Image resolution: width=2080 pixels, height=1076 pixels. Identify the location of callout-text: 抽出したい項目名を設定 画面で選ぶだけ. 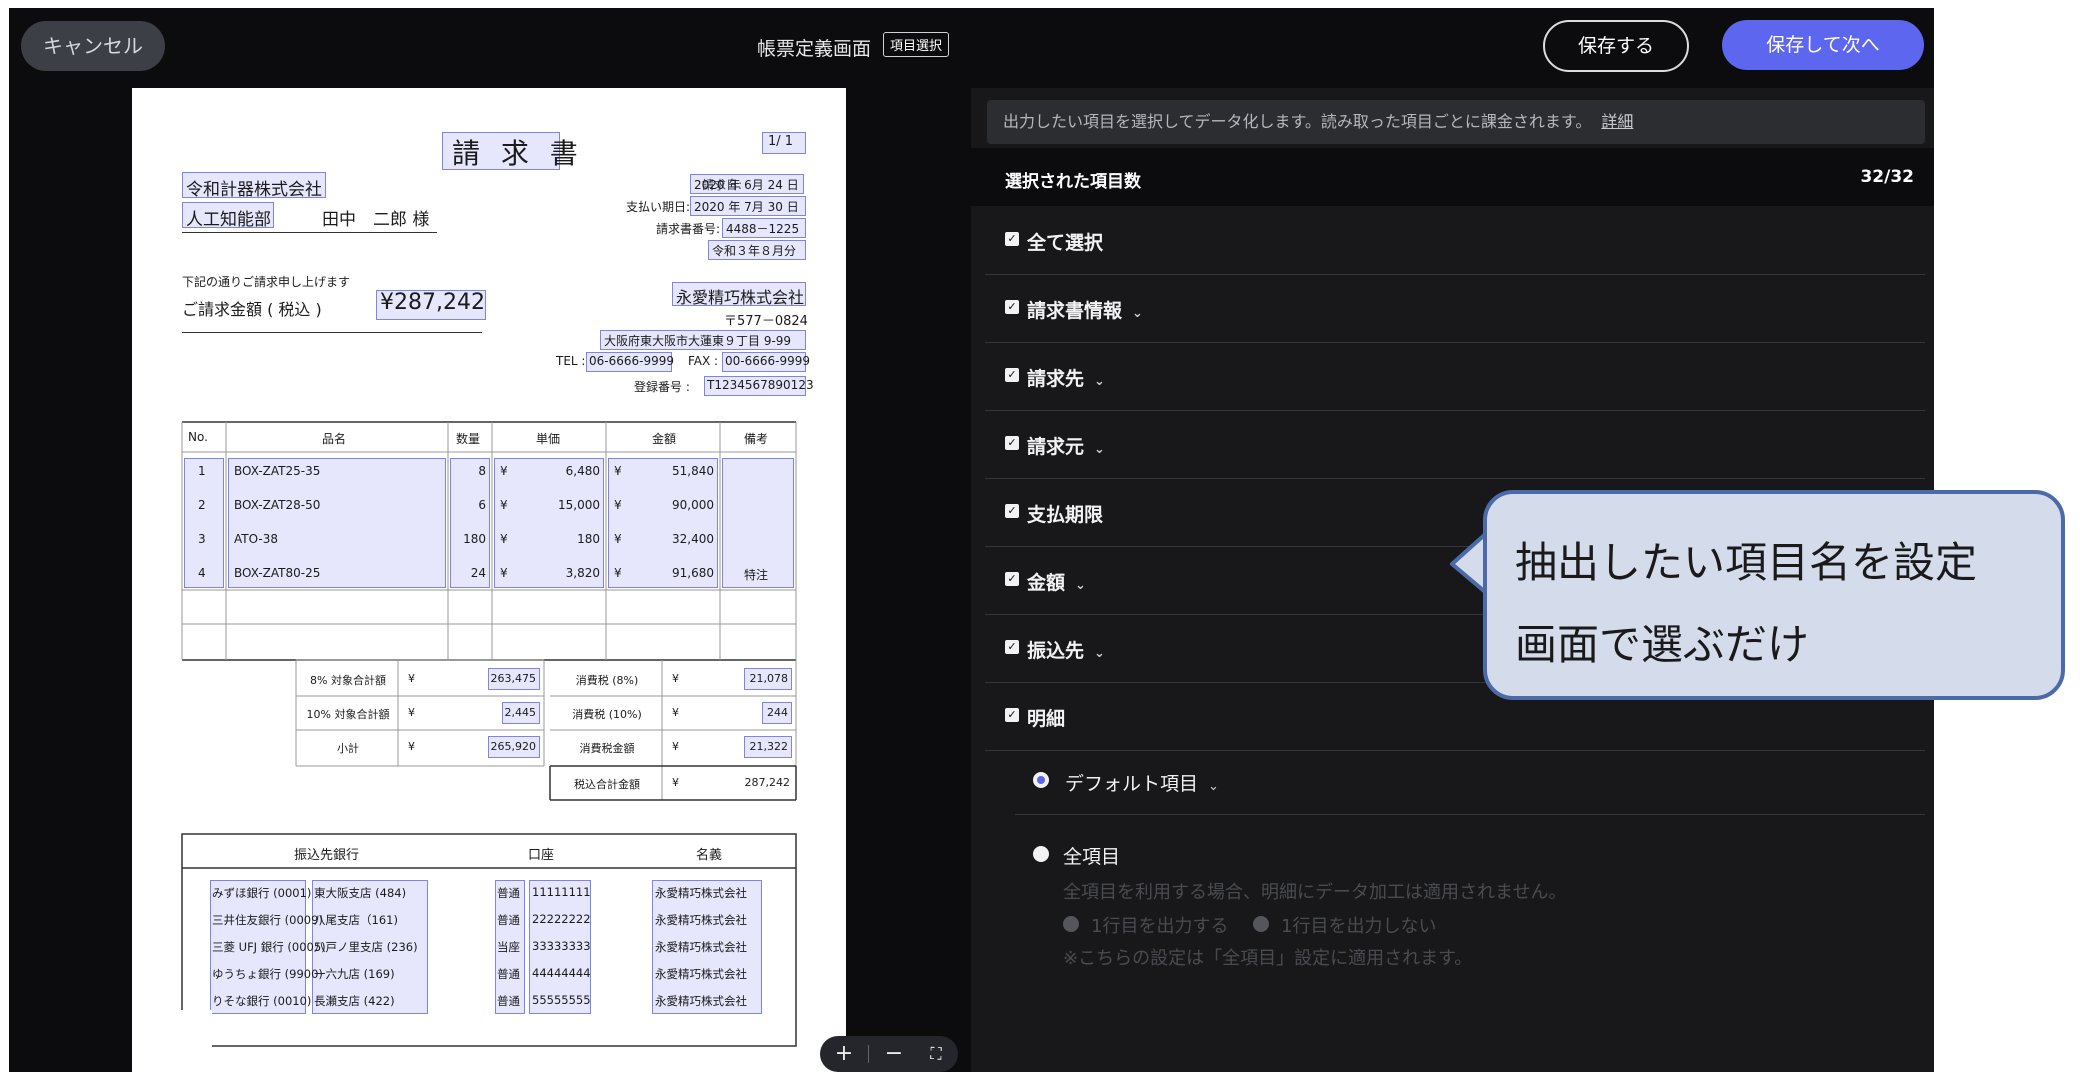
(1746, 604).